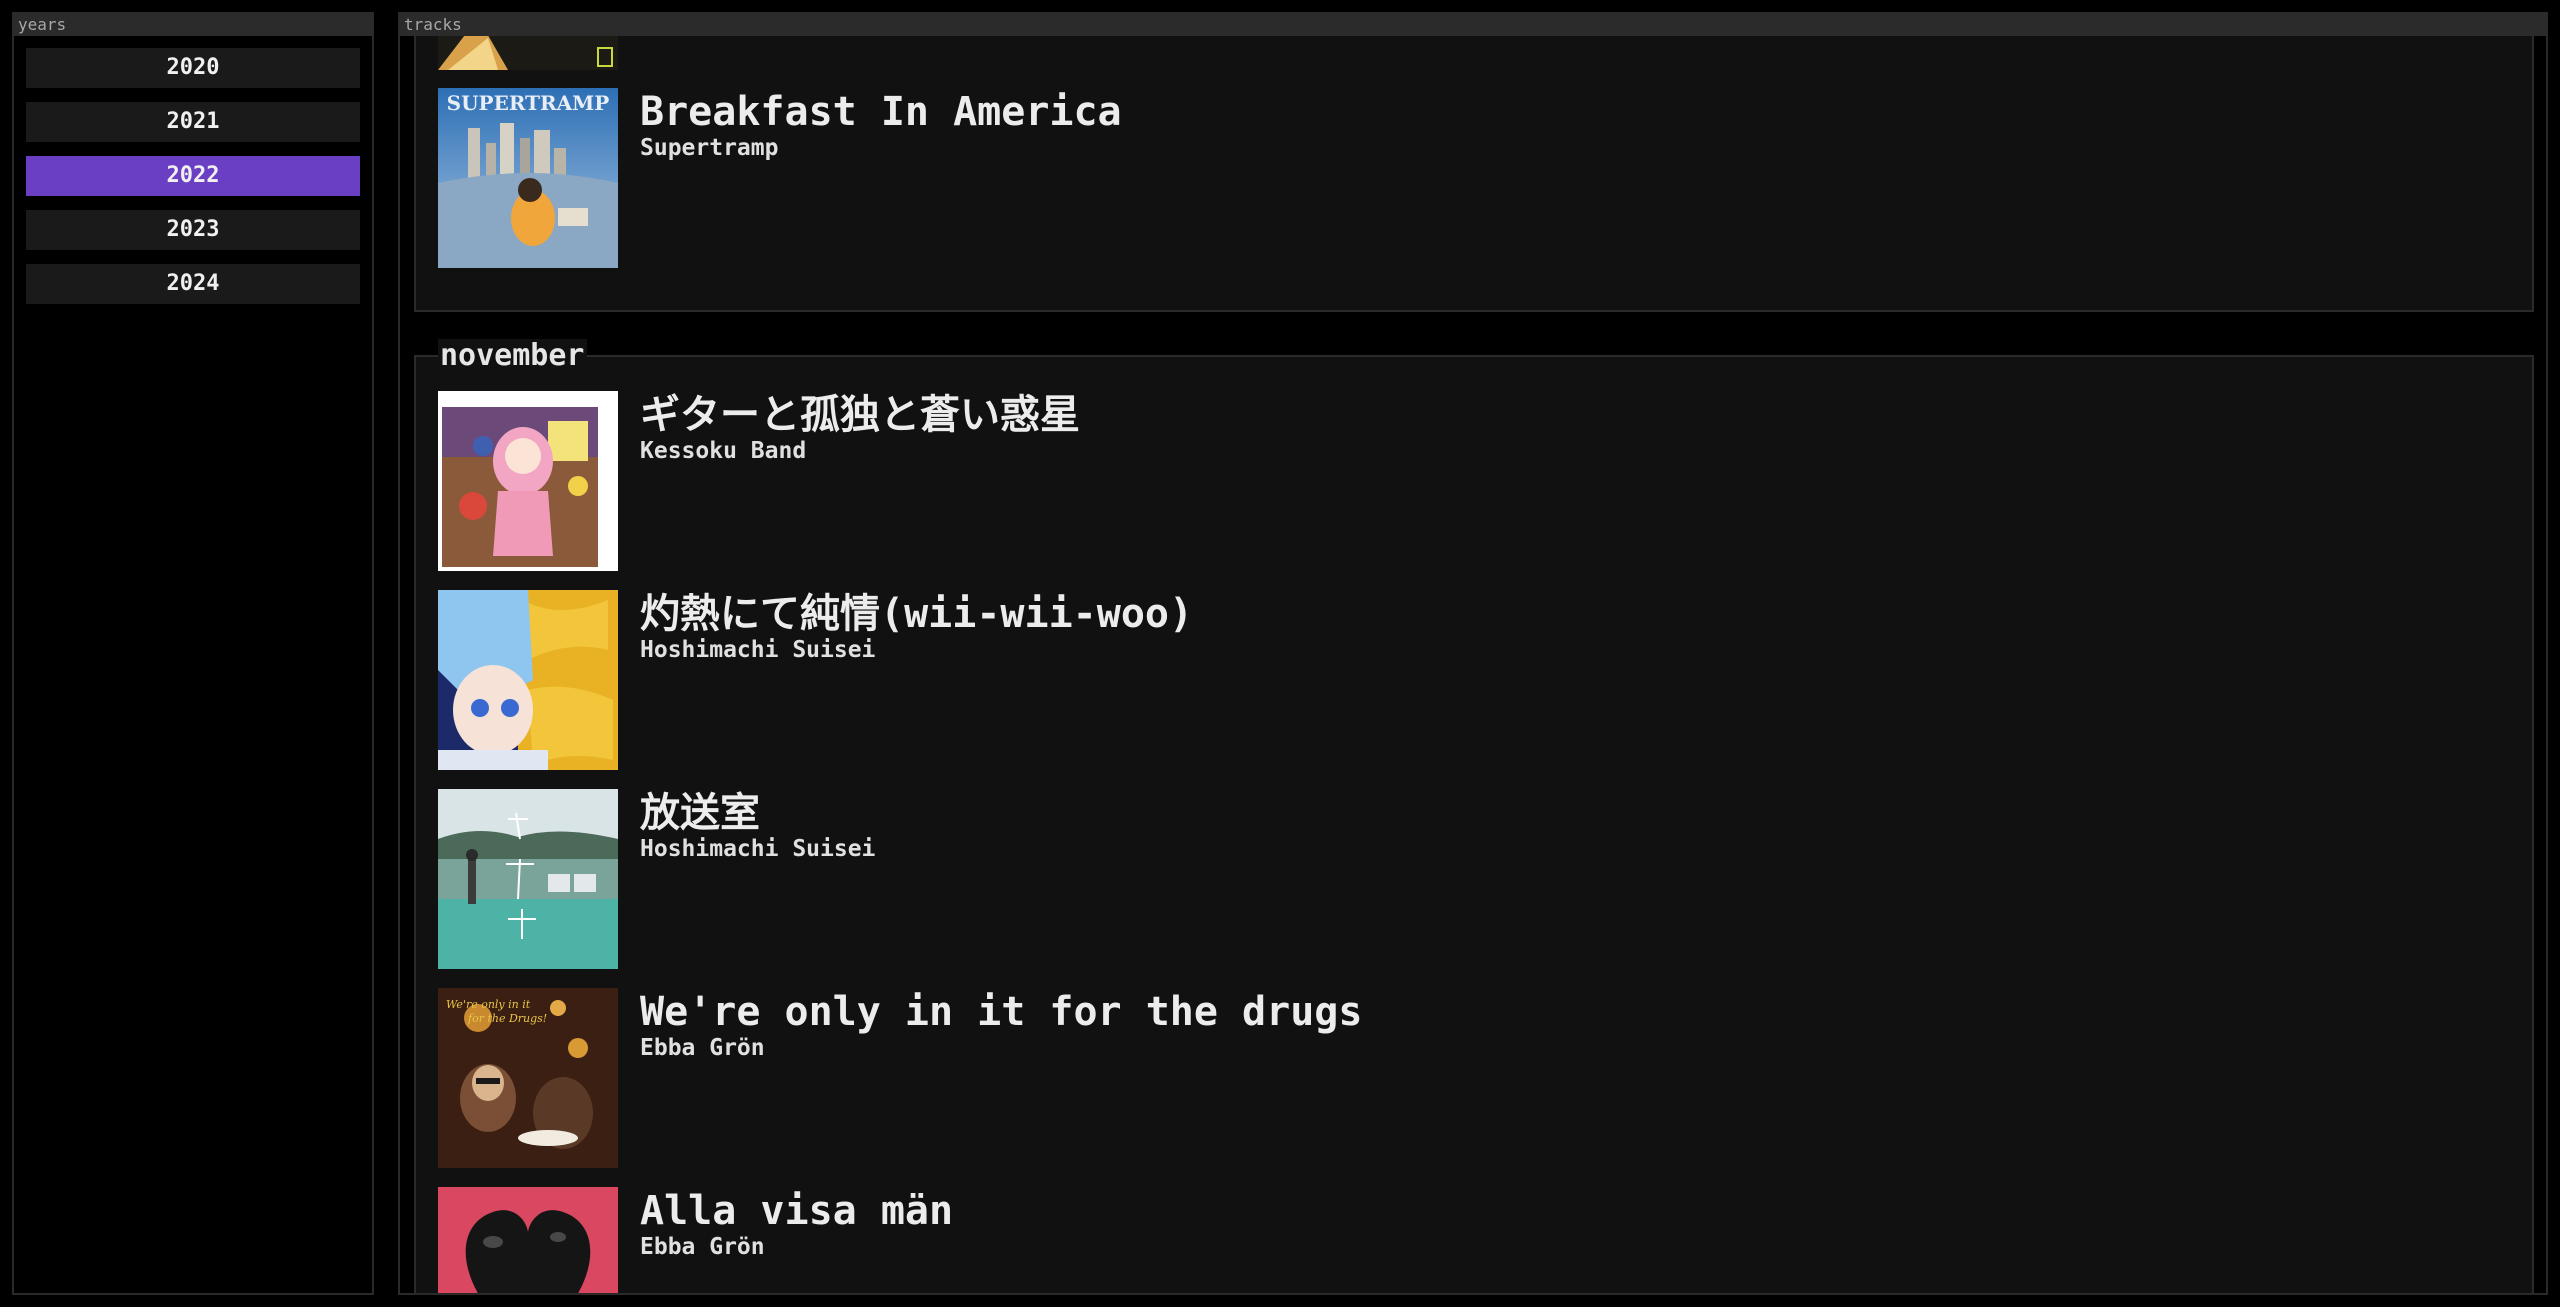  Describe the element at coordinates (193, 653) in the screenshot. I see `years-pane: years 2020 2021 2022 2023 2024` at that location.